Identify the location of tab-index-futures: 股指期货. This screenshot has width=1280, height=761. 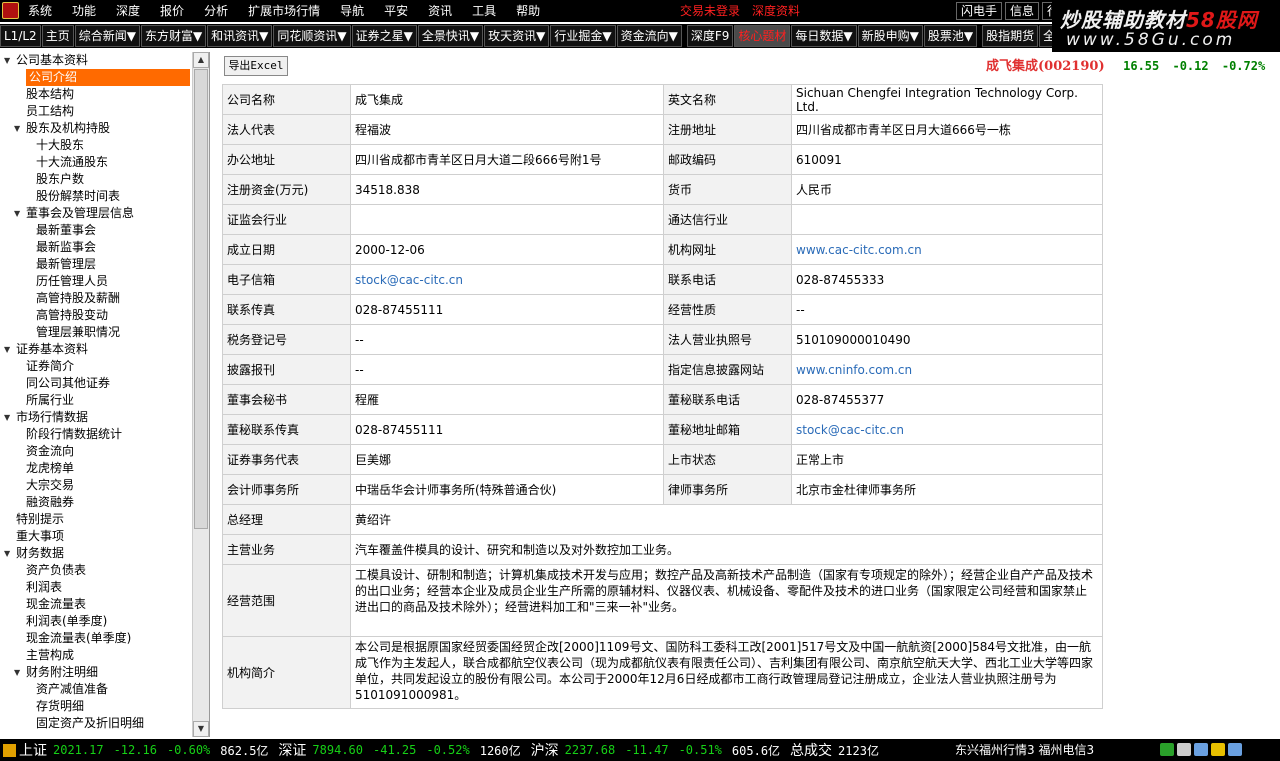
(1010, 36).